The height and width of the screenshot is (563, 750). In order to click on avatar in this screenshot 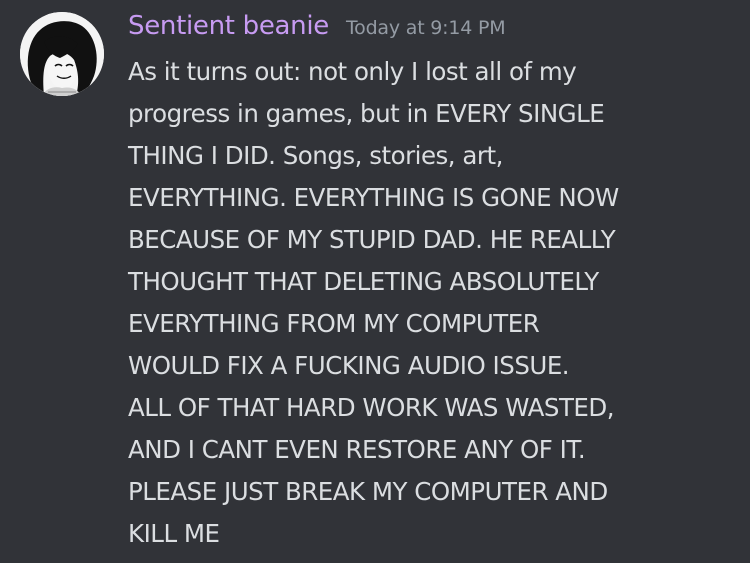, I will do `click(62, 54)`.